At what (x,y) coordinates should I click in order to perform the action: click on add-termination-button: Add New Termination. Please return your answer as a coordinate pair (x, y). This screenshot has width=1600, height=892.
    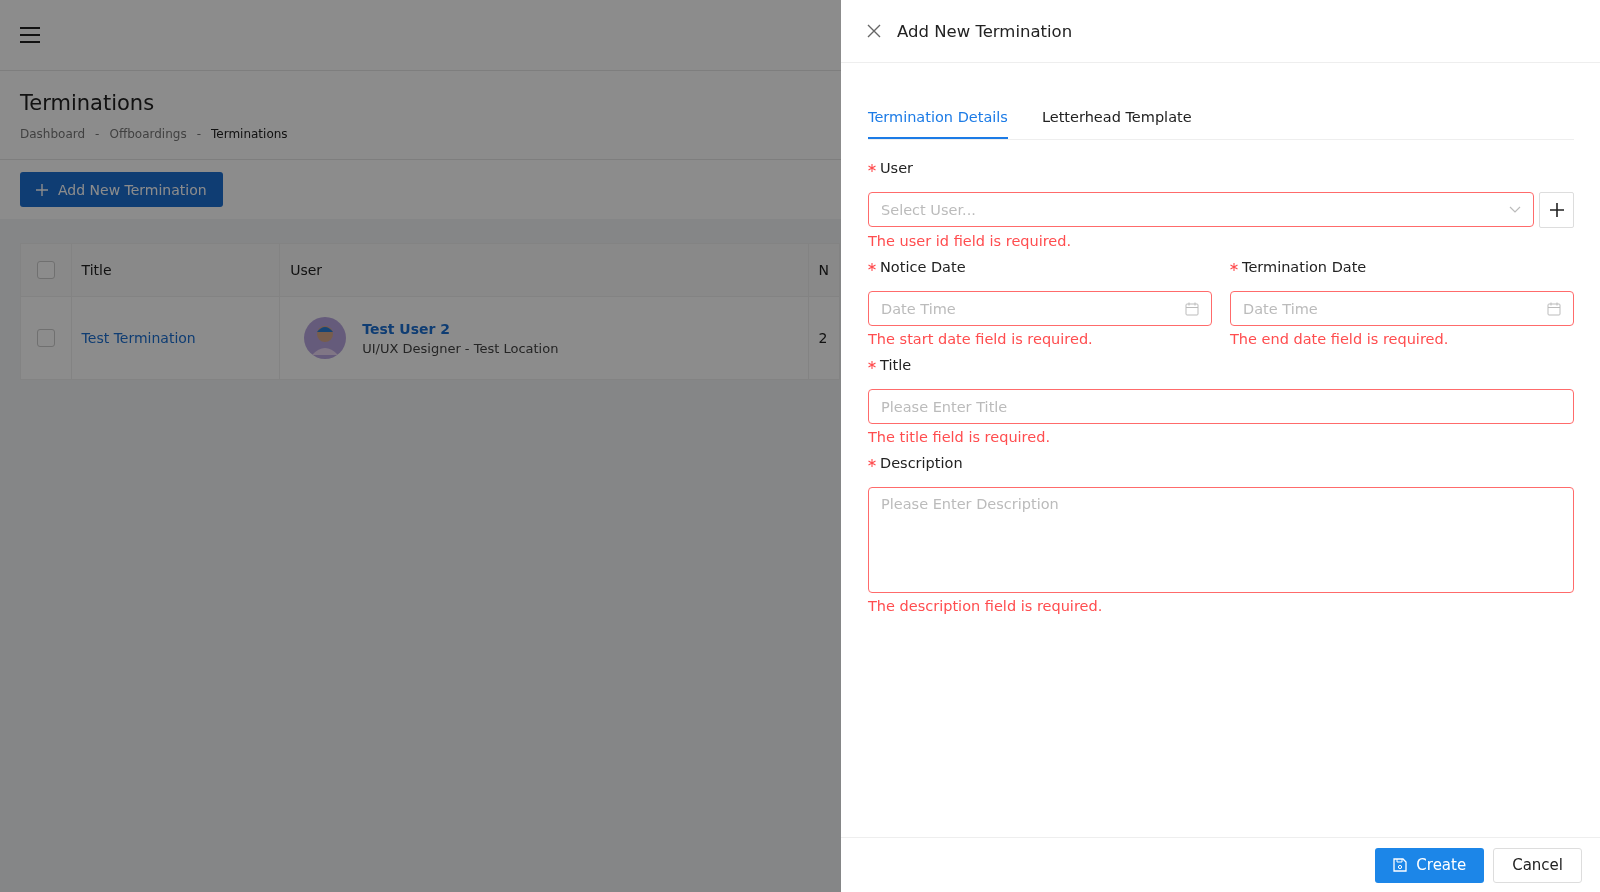
    Looking at the image, I should click on (121, 189).